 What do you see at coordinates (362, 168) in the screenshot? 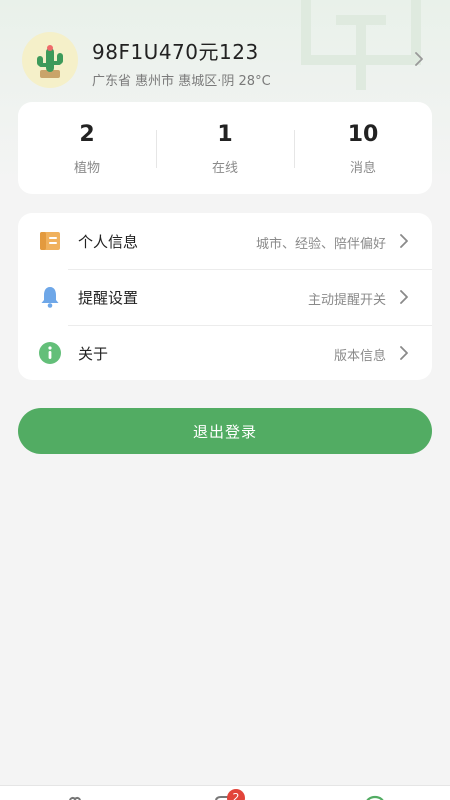
I see `stat-label: 消息` at bounding box center [362, 168].